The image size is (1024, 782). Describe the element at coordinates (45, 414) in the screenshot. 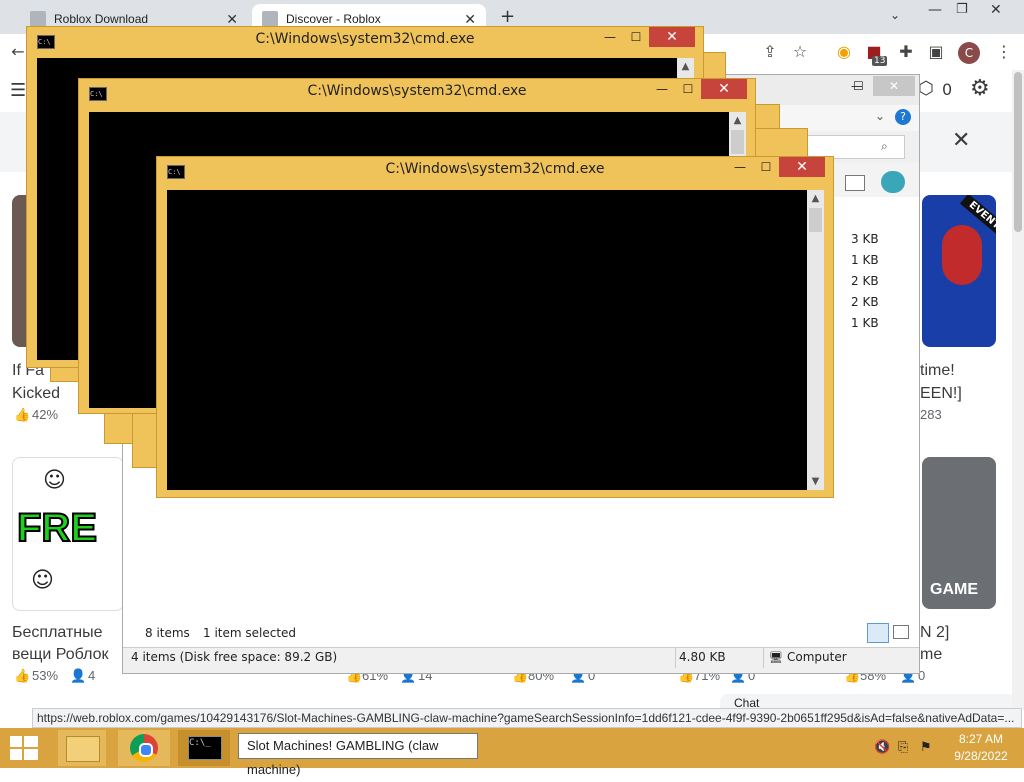

I see `game-rating: 42%` at that location.